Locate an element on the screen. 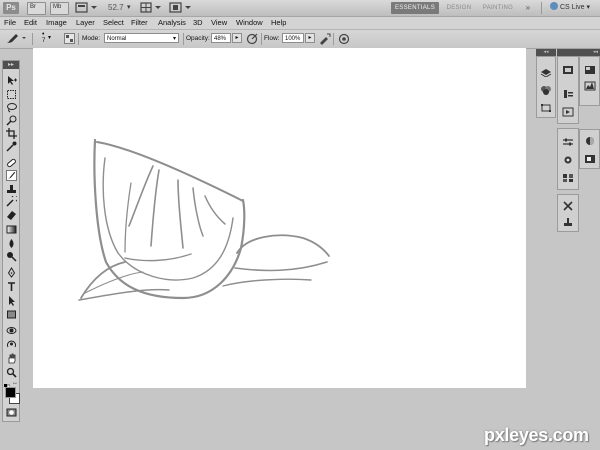 This screenshot has height=450, width=600. eyedropper-tool-icon is located at coordinates (11, 146).